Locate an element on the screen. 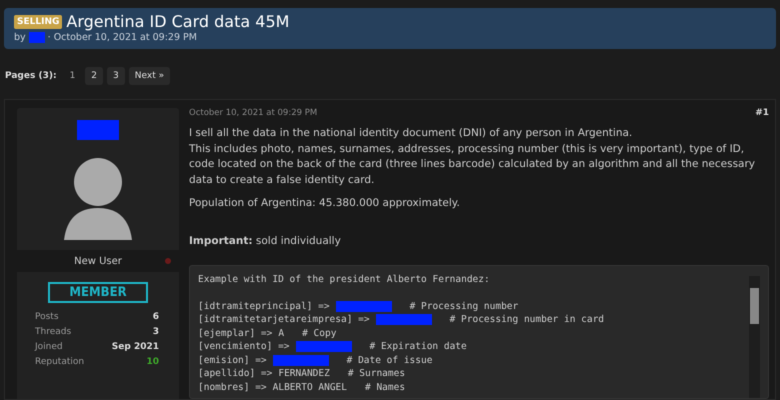  page-link: 3 is located at coordinates (116, 76).